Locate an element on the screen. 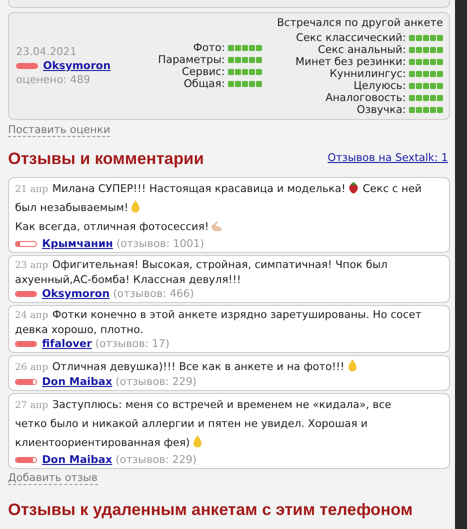 This screenshot has width=467, height=529. score-label: Секс классический: is located at coordinates (351, 38).